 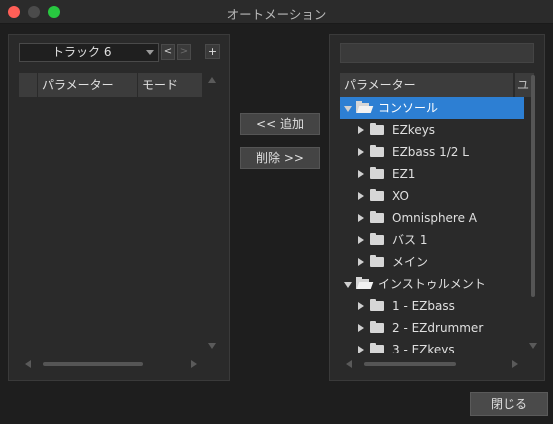 What do you see at coordinates (432, 240) in the screenshot?
I see `tree-item-row: バス 1` at bounding box center [432, 240].